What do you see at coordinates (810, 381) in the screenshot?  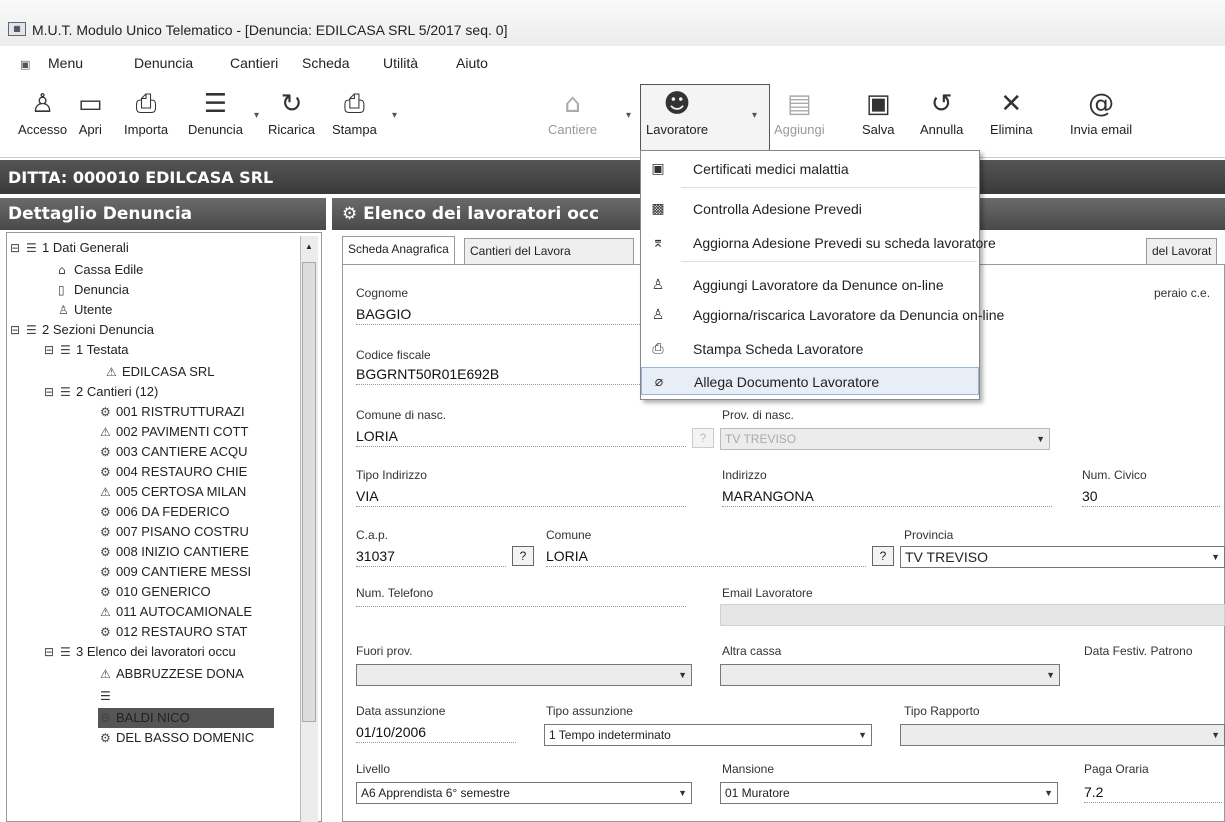 I see `menu-item-allega-documento: ⌀ Allega Documento Lavoratore` at bounding box center [810, 381].